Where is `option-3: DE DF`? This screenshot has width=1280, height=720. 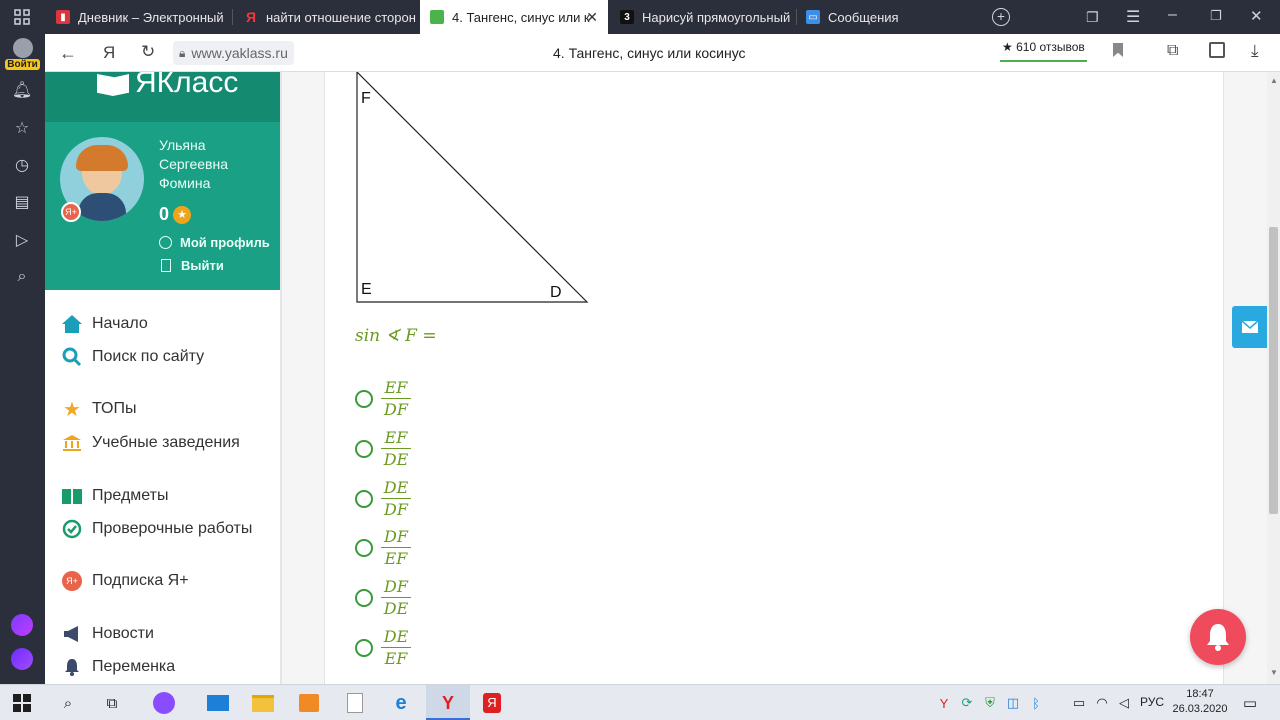
option-3: DE DF is located at coordinates (383, 498).